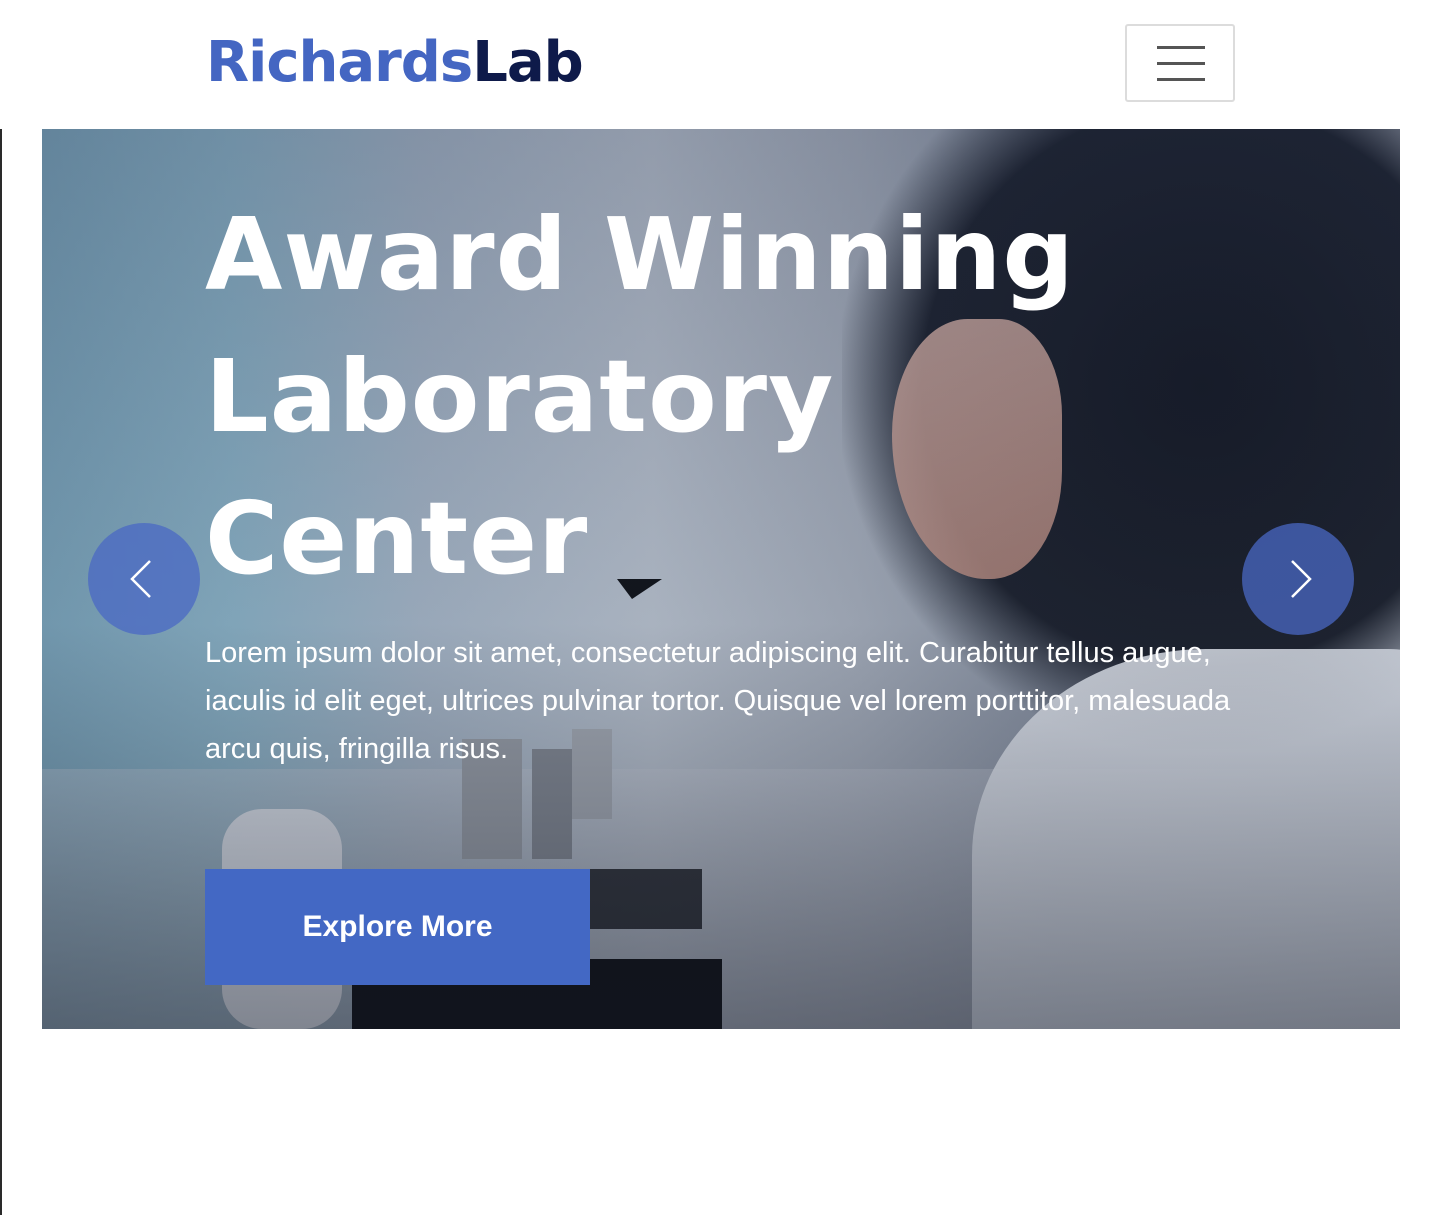 This screenshot has width=1434, height=1215. What do you see at coordinates (1301, 579) in the screenshot?
I see `chevron-right-icon` at bounding box center [1301, 579].